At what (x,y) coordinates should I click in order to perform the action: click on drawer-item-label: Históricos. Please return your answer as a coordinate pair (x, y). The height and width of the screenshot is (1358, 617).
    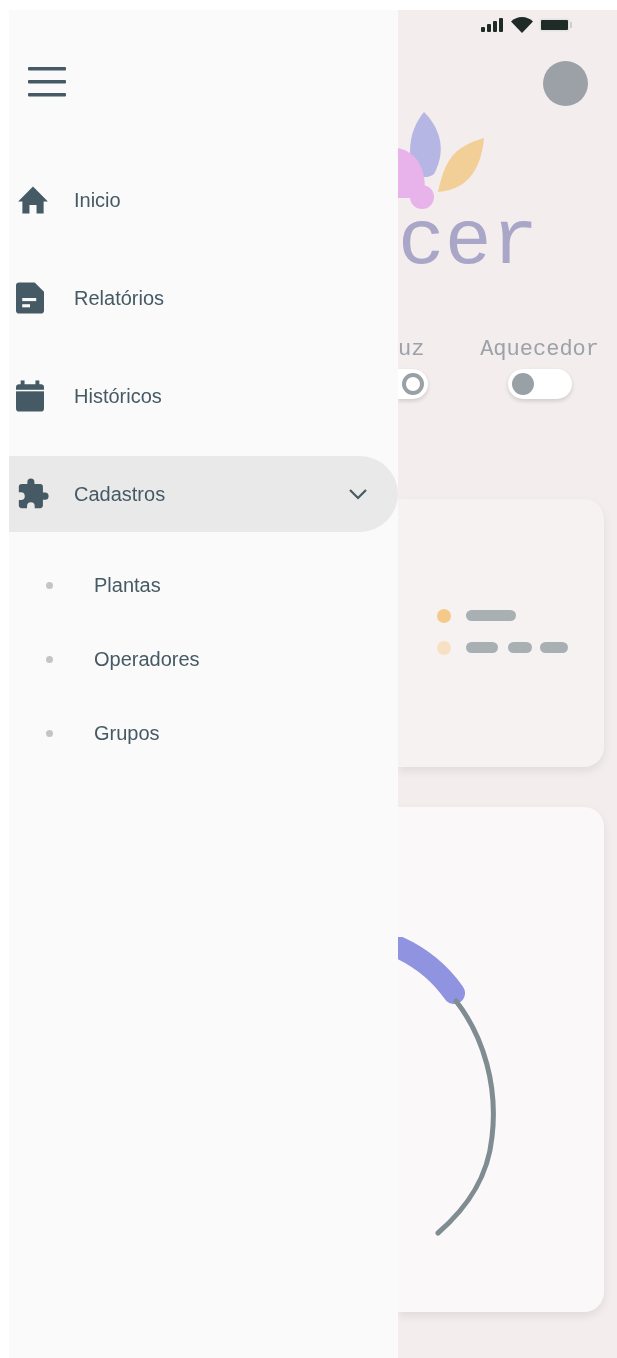
    Looking at the image, I should click on (118, 396).